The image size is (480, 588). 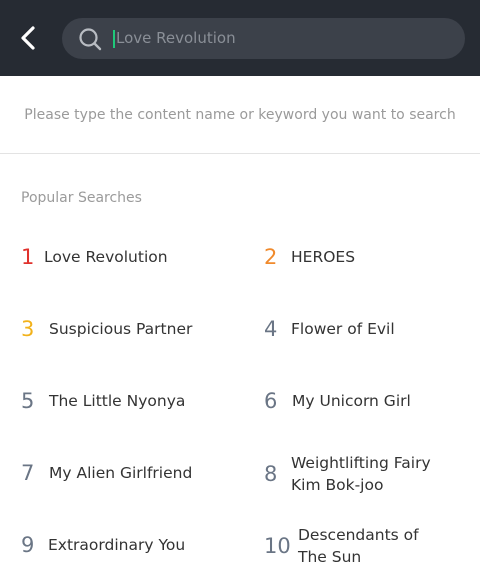 I want to click on popular-item-title: Extraordinary You, so click(x=117, y=545).